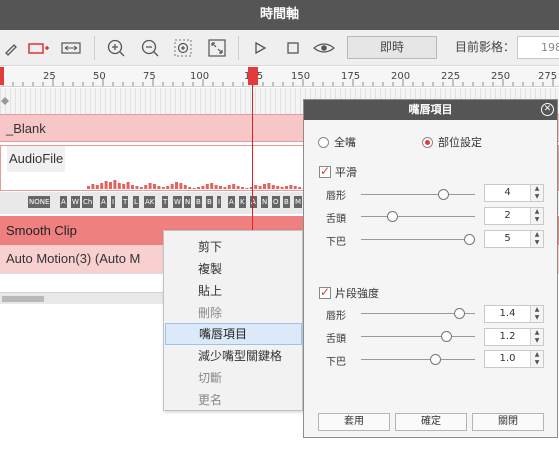  I want to click on zoom-out-icon, so click(150, 48).